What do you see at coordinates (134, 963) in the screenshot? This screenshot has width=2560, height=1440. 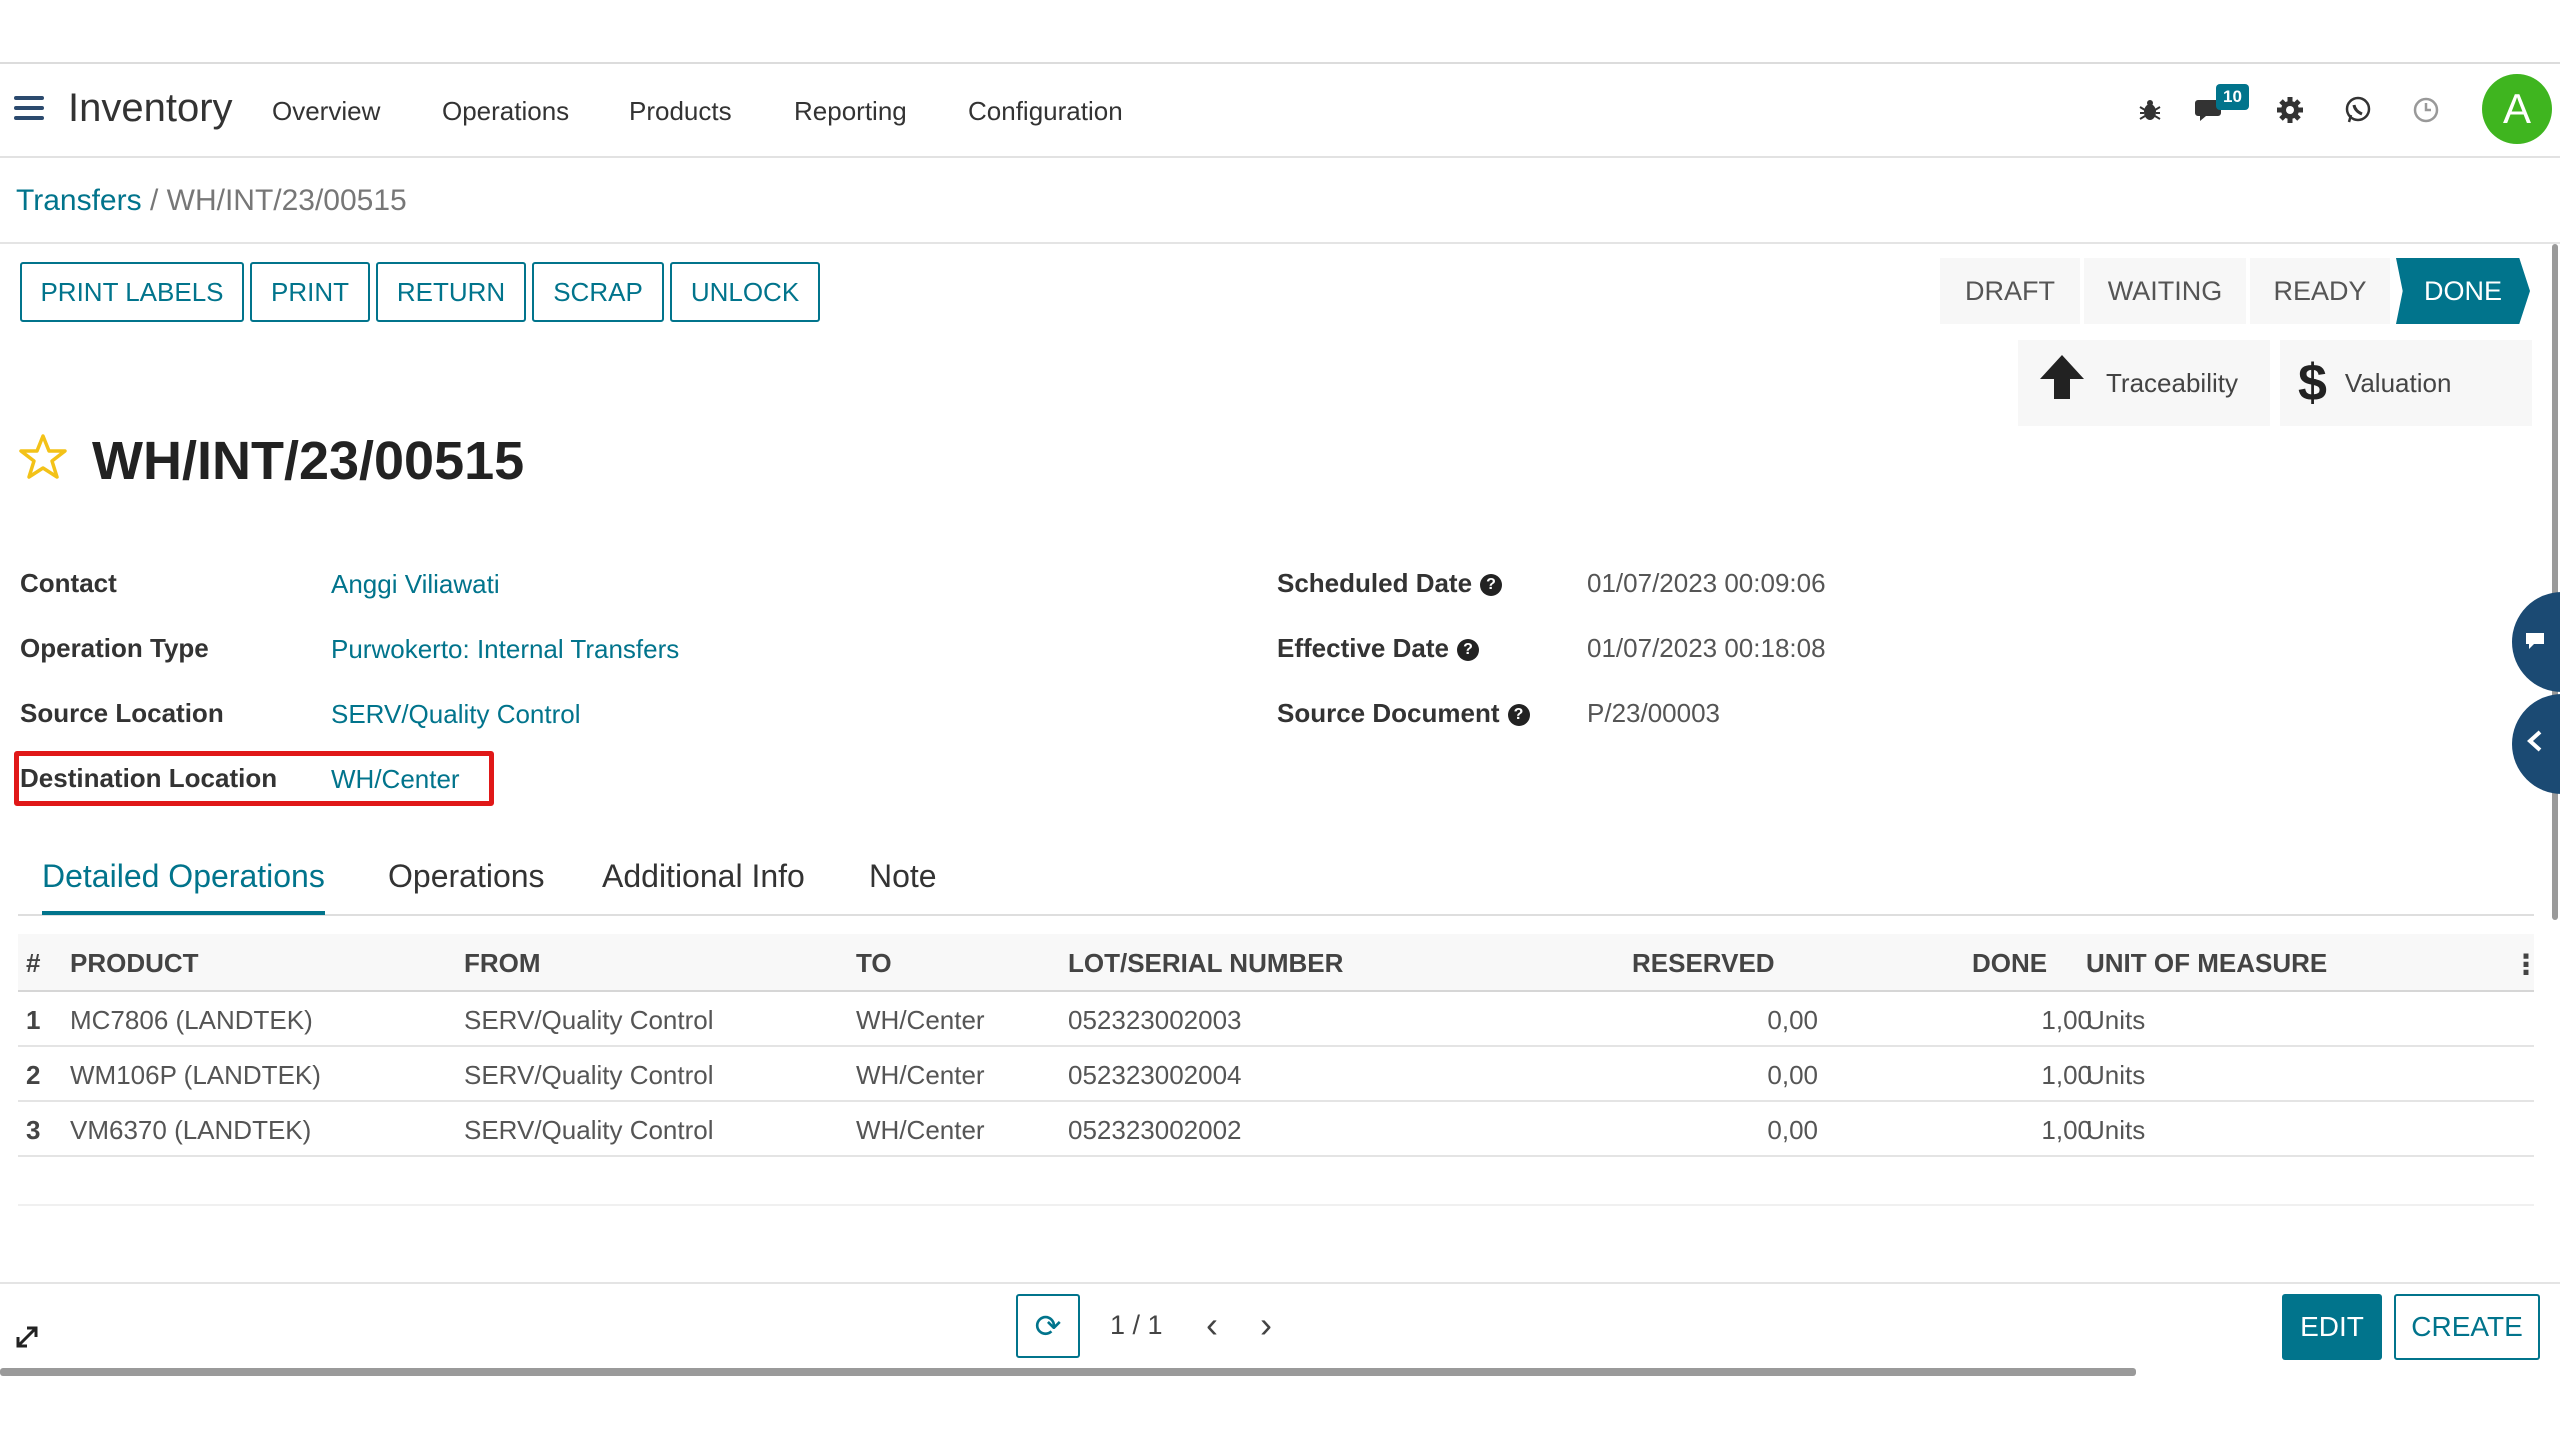 I see `column-header-product: PRODUCT` at bounding box center [134, 963].